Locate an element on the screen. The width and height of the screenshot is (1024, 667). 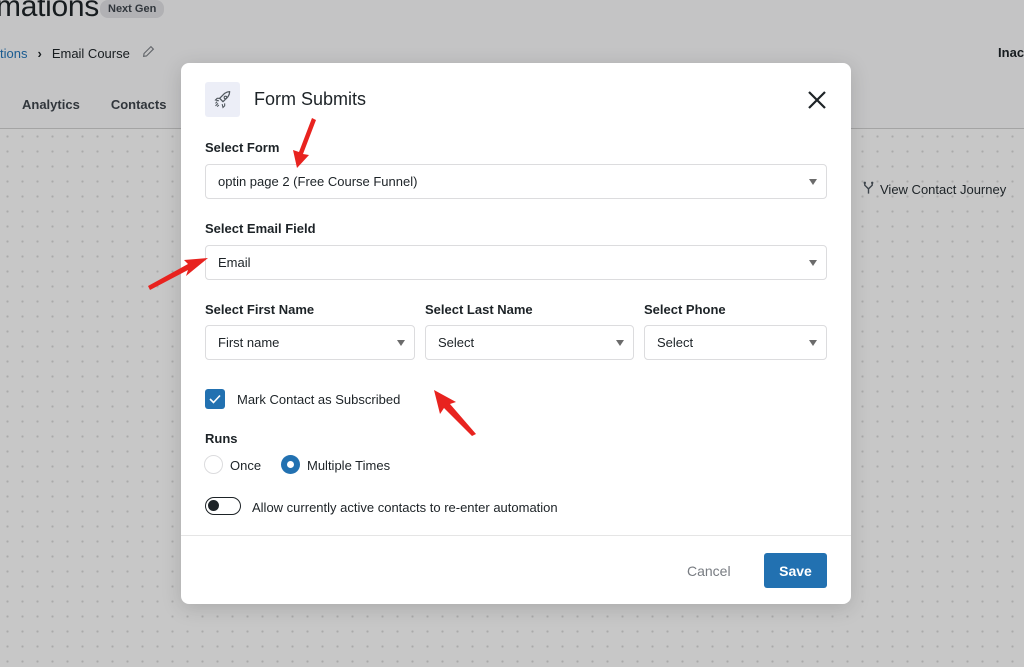
close-button is located at coordinates (817, 100).